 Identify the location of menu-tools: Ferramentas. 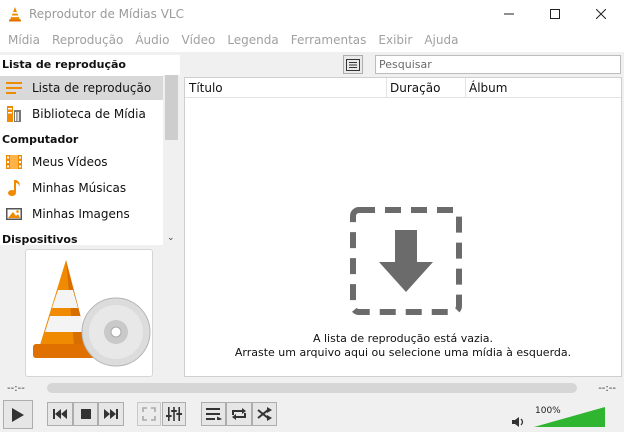
(329, 40).